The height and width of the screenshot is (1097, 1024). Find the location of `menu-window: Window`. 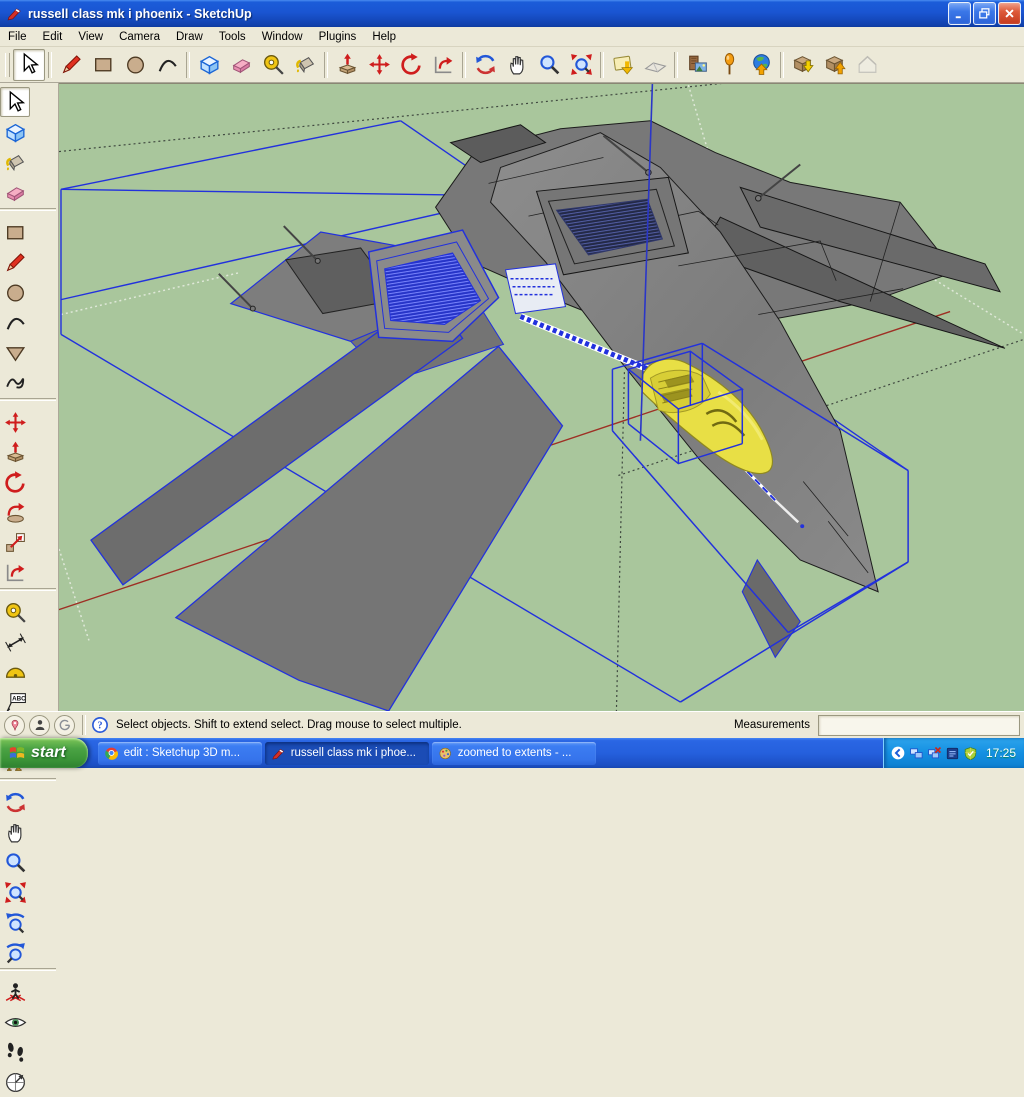

menu-window: Window is located at coordinates (282, 37).